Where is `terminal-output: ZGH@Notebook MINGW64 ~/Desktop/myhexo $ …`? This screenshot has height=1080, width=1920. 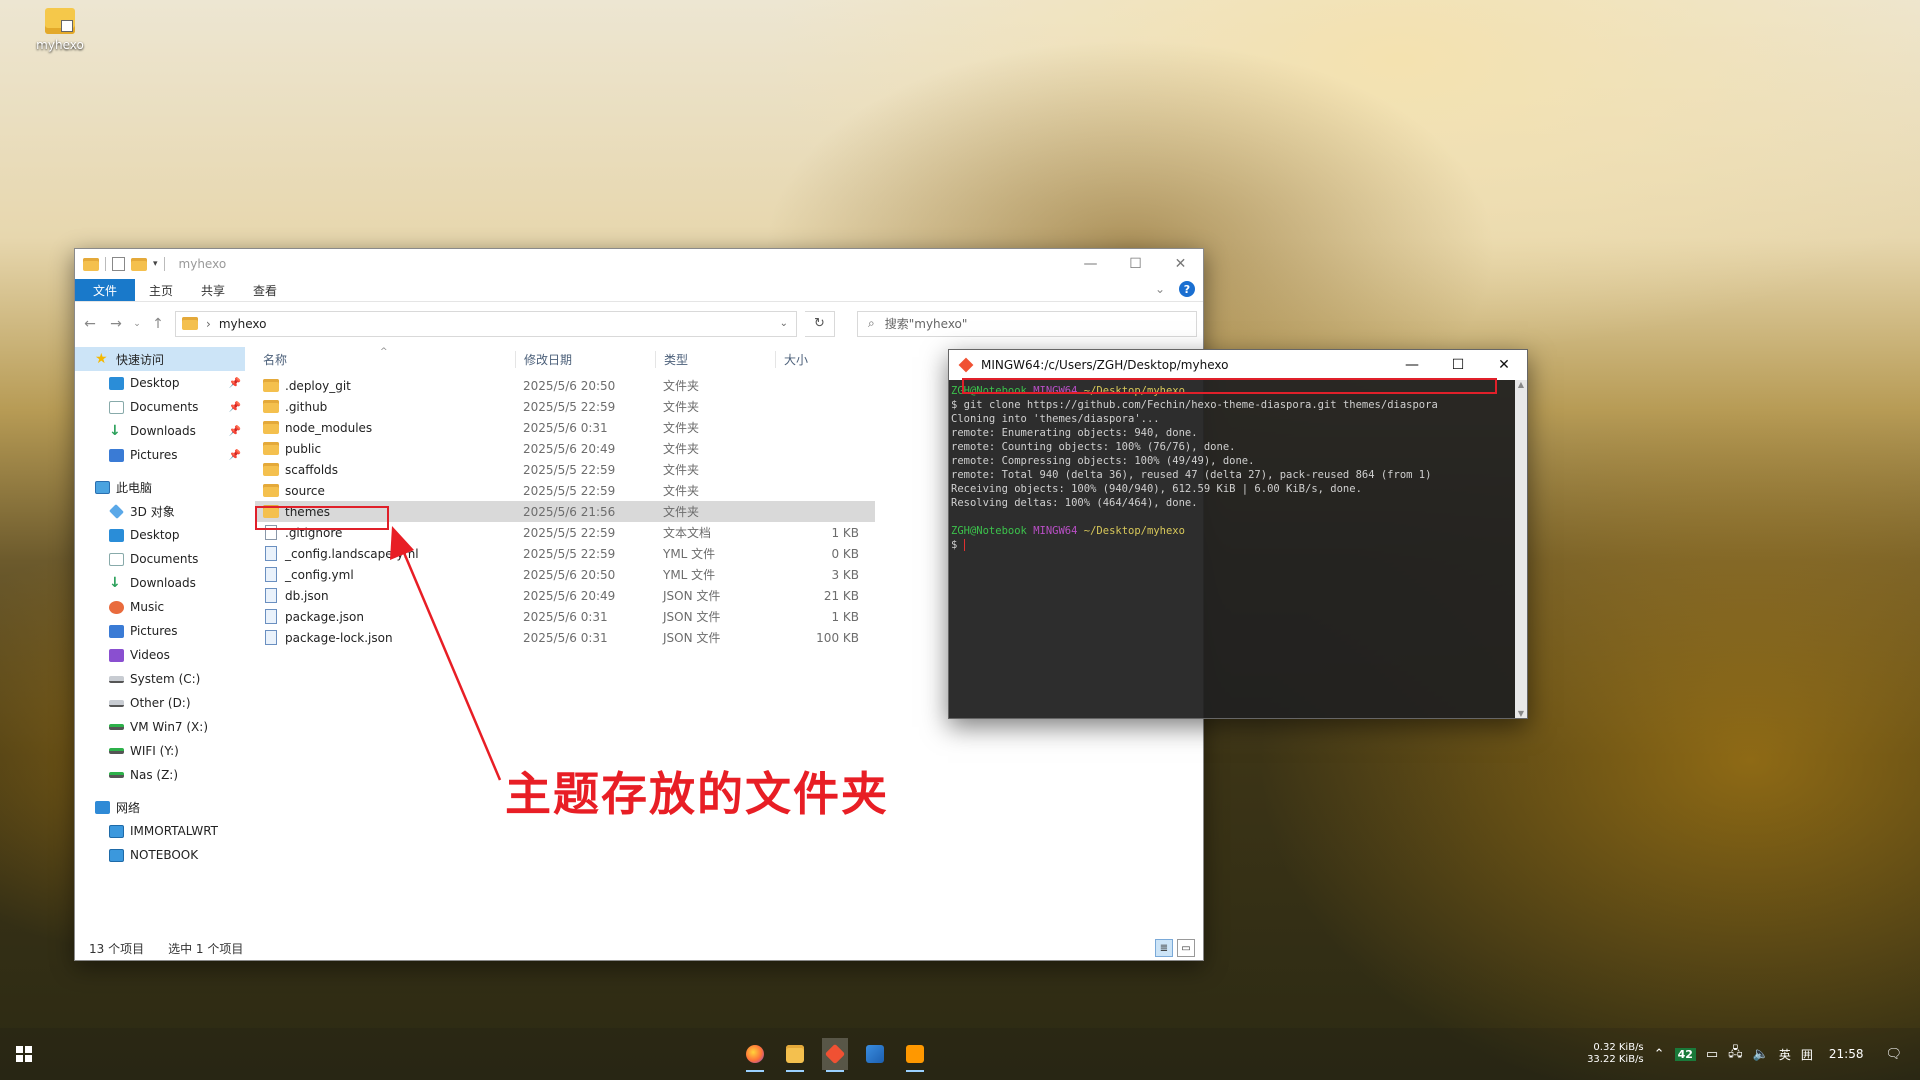
terminal-output: ZGH@Notebook MINGW64 ~/Desktop/myhexo $ … is located at coordinates (1238, 549).